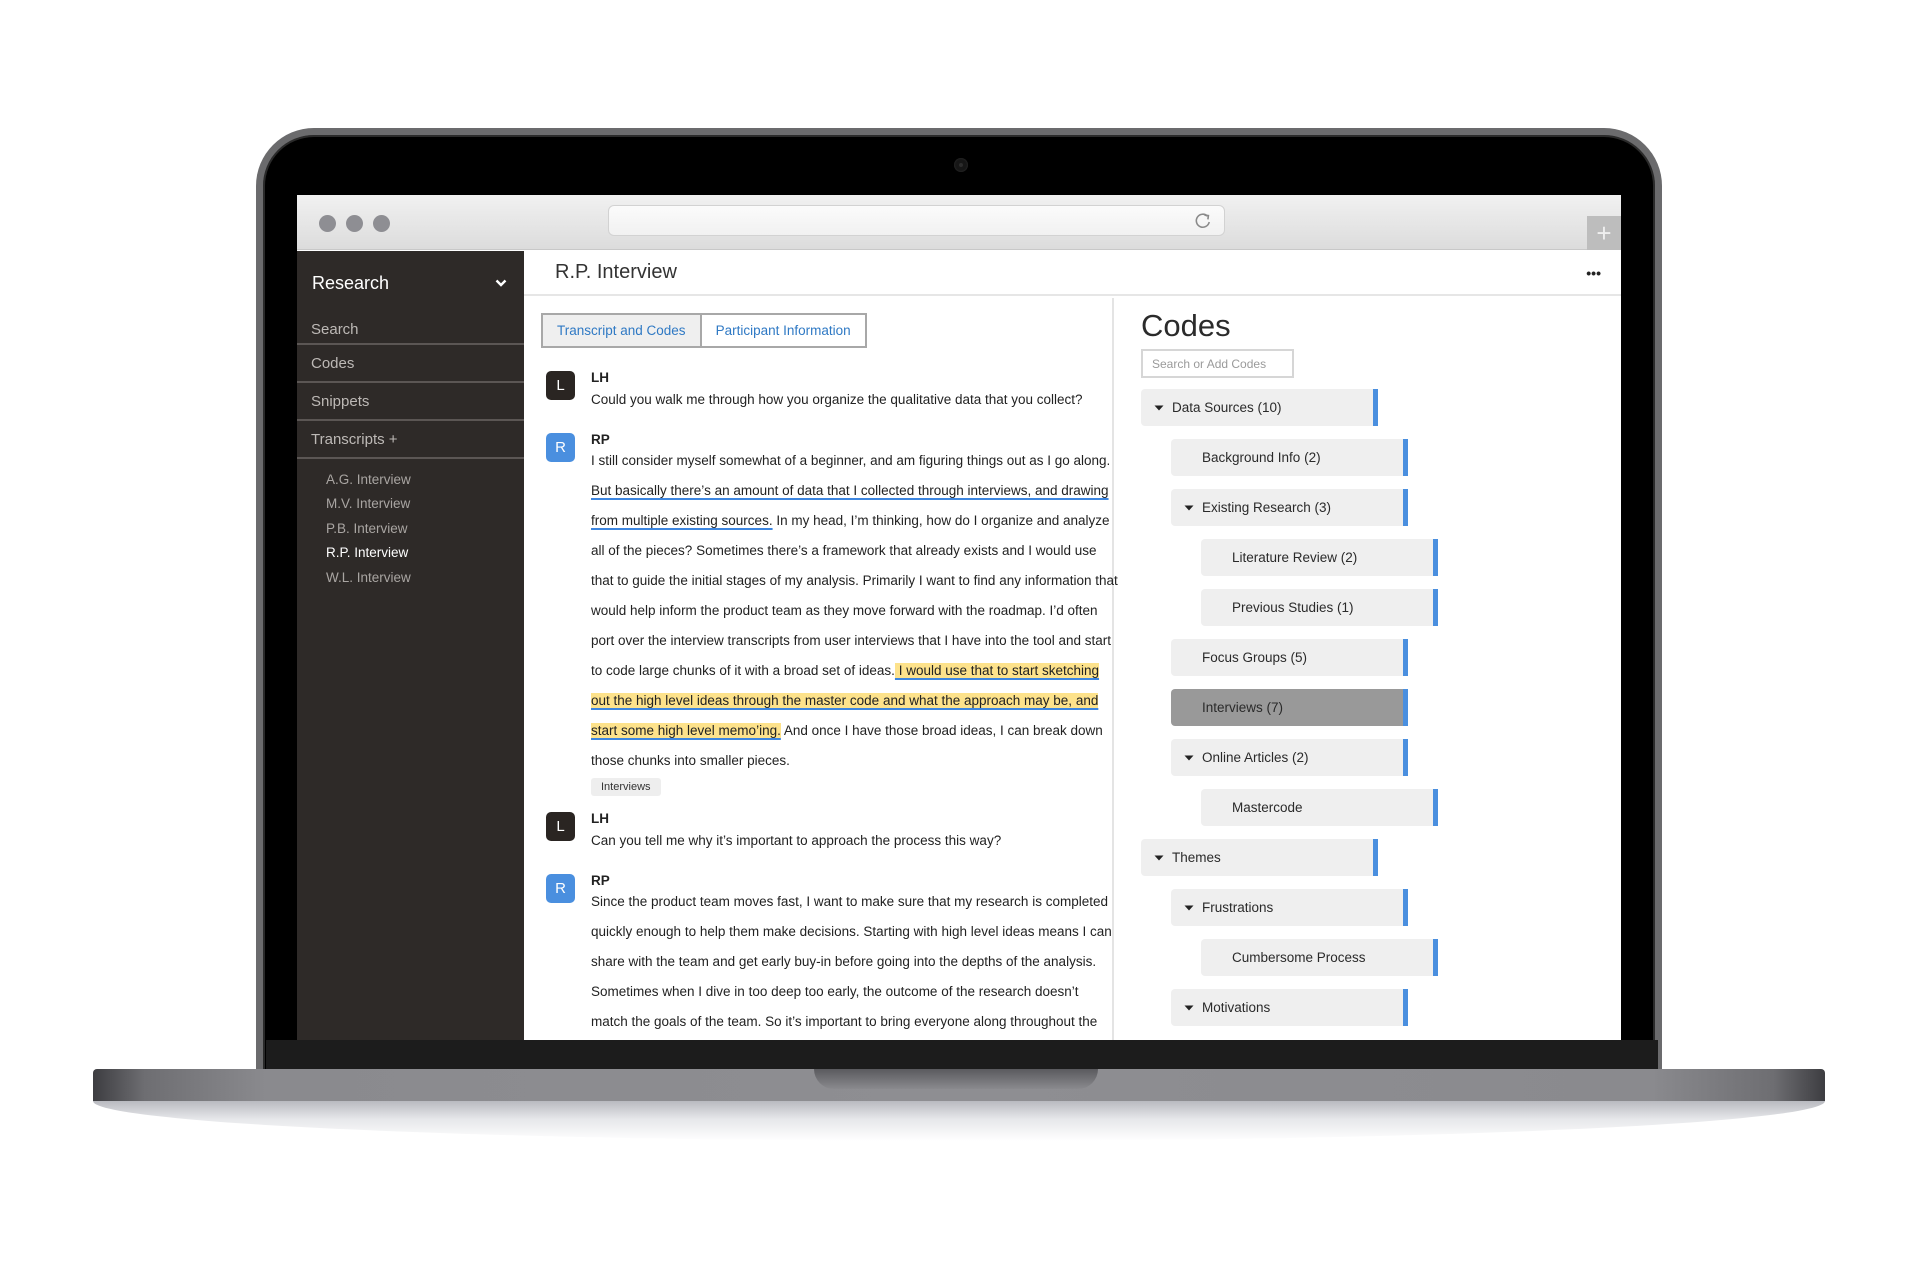  I want to click on browser-toolbar: +, so click(959, 222).